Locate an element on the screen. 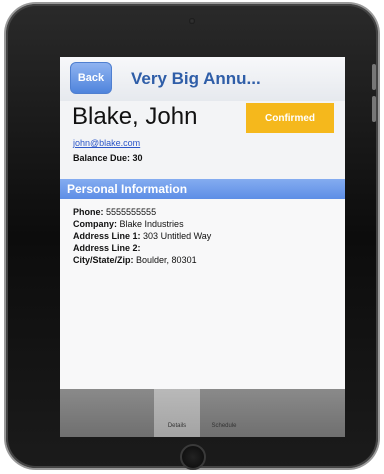  address1-row: Address Line 1: 303 Untitled Way is located at coordinates (142, 236).